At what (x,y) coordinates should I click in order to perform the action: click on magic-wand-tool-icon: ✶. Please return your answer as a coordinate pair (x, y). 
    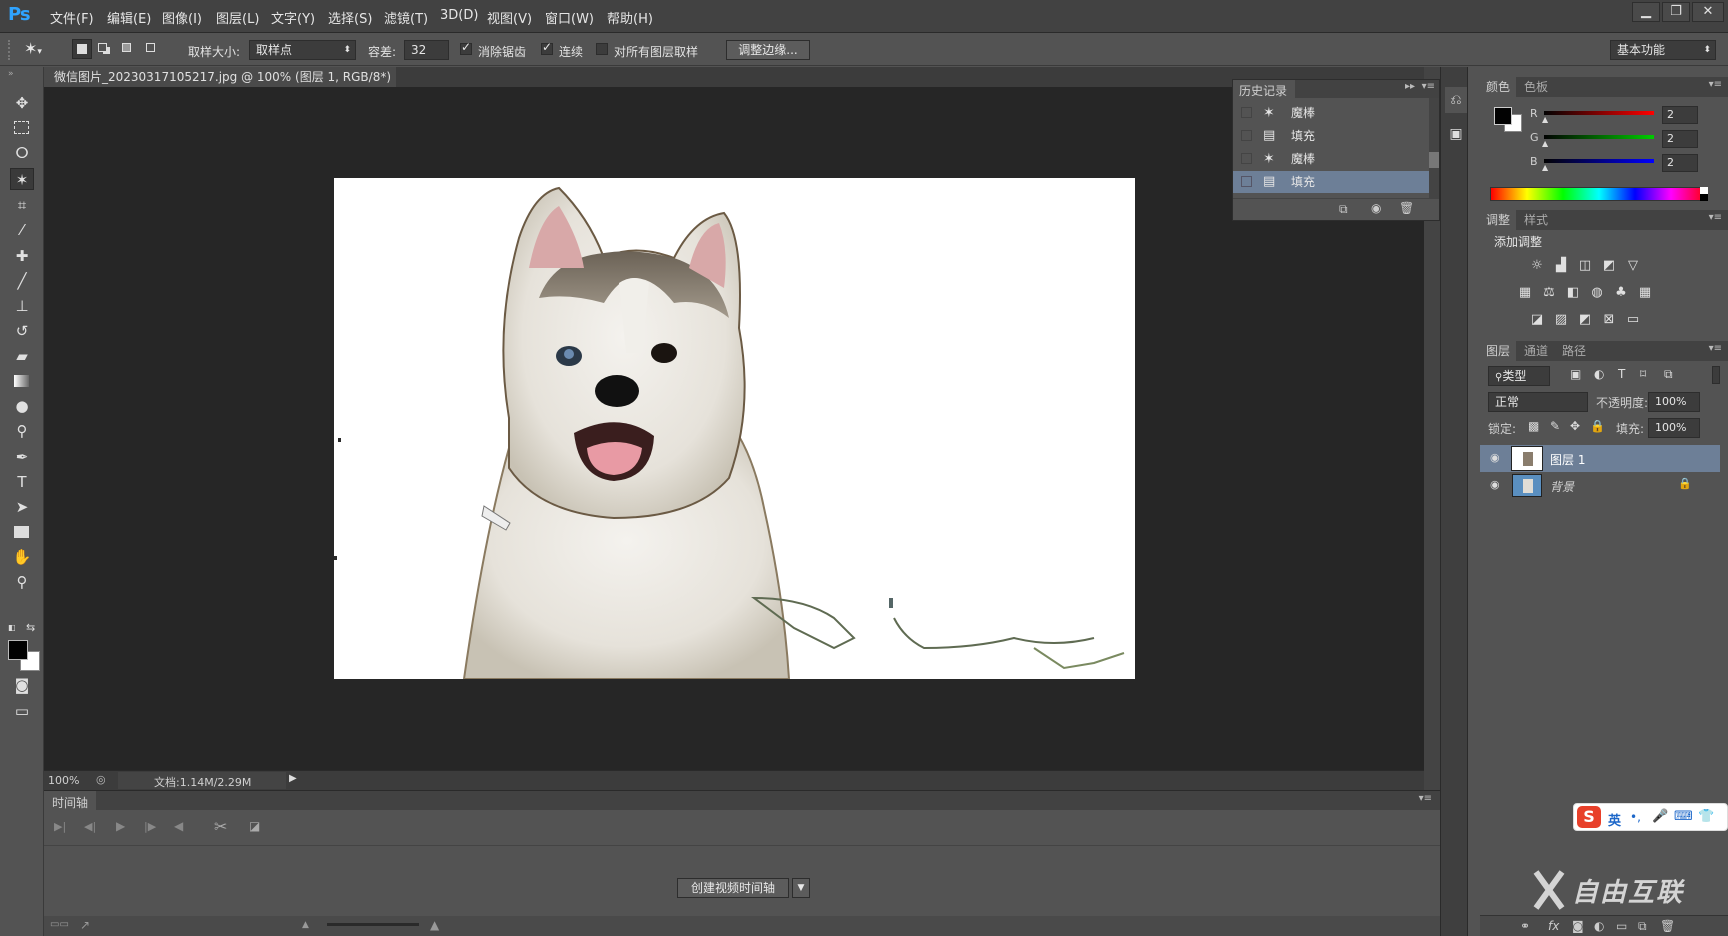
    Looking at the image, I should click on (22, 179).